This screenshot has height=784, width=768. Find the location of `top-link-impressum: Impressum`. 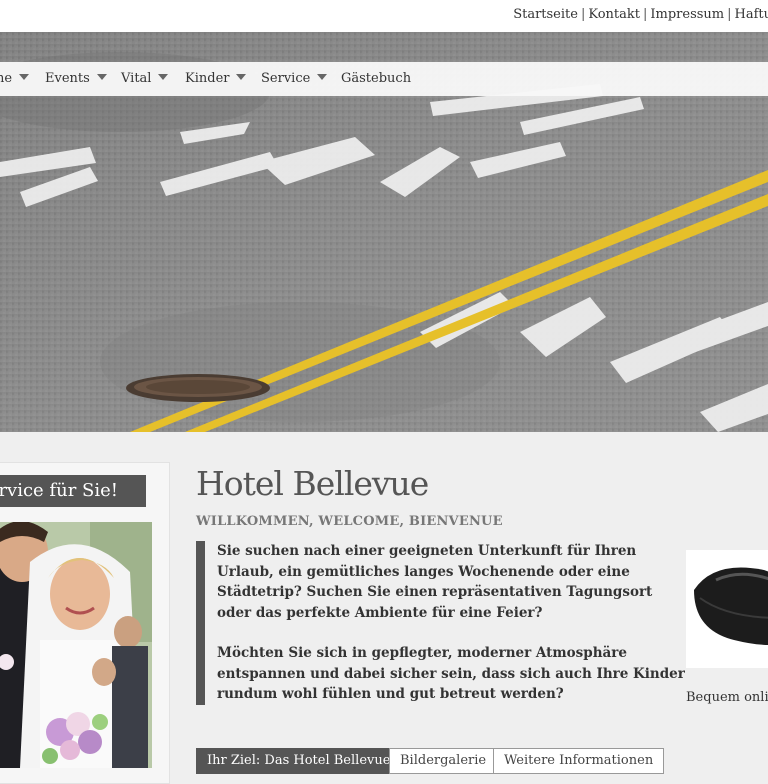

top-link-impressum: Impressum is located at coordinates (687, 14).